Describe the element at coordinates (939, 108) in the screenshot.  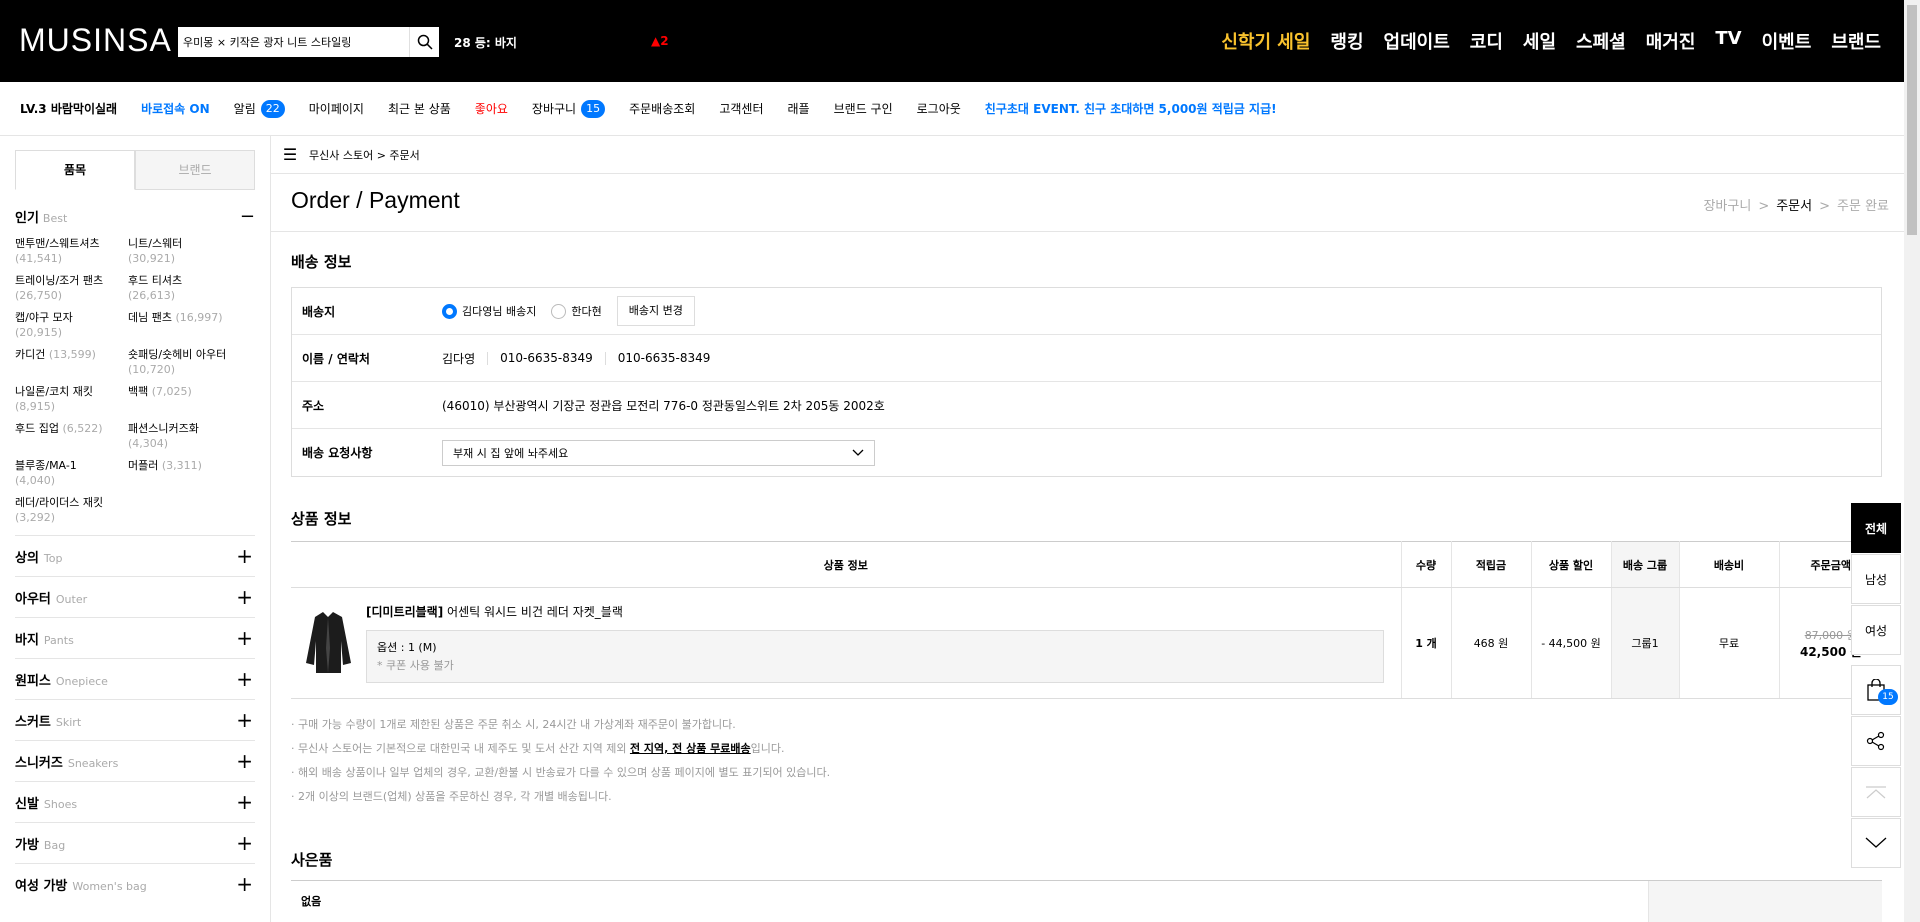
I see `logout-link: 로그아웃` at that location.